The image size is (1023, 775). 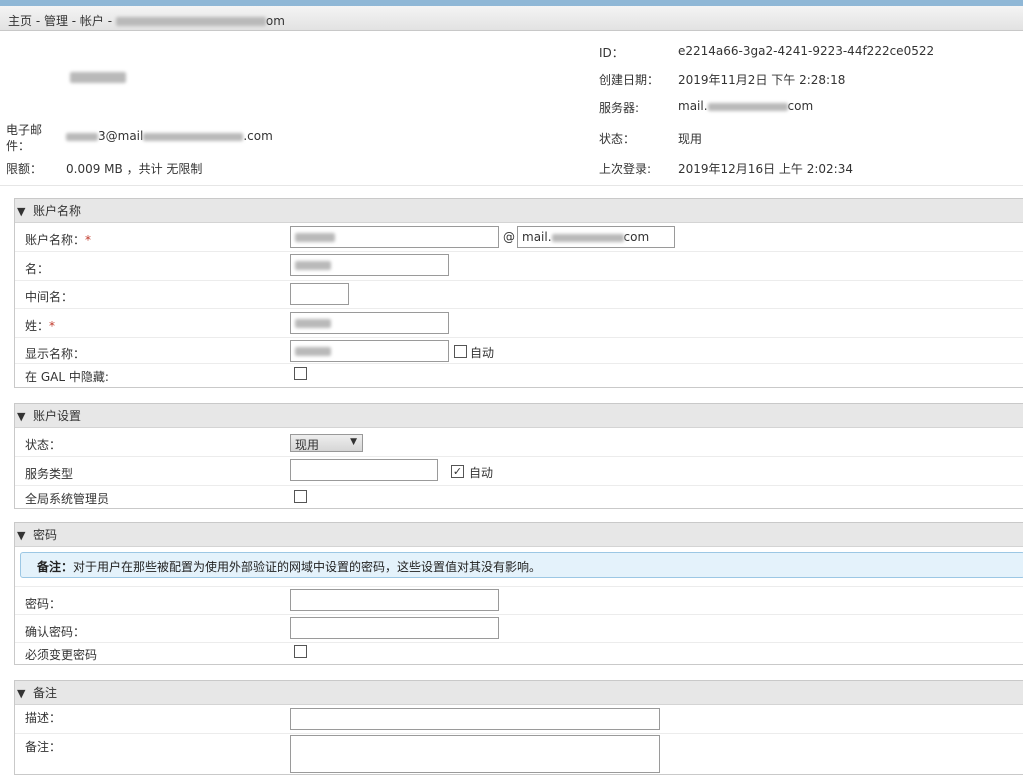 What do you see at coordinates (43, 747) in the screenshot?
I see `notes-label: 备注：` at bounding box center [43, 747].